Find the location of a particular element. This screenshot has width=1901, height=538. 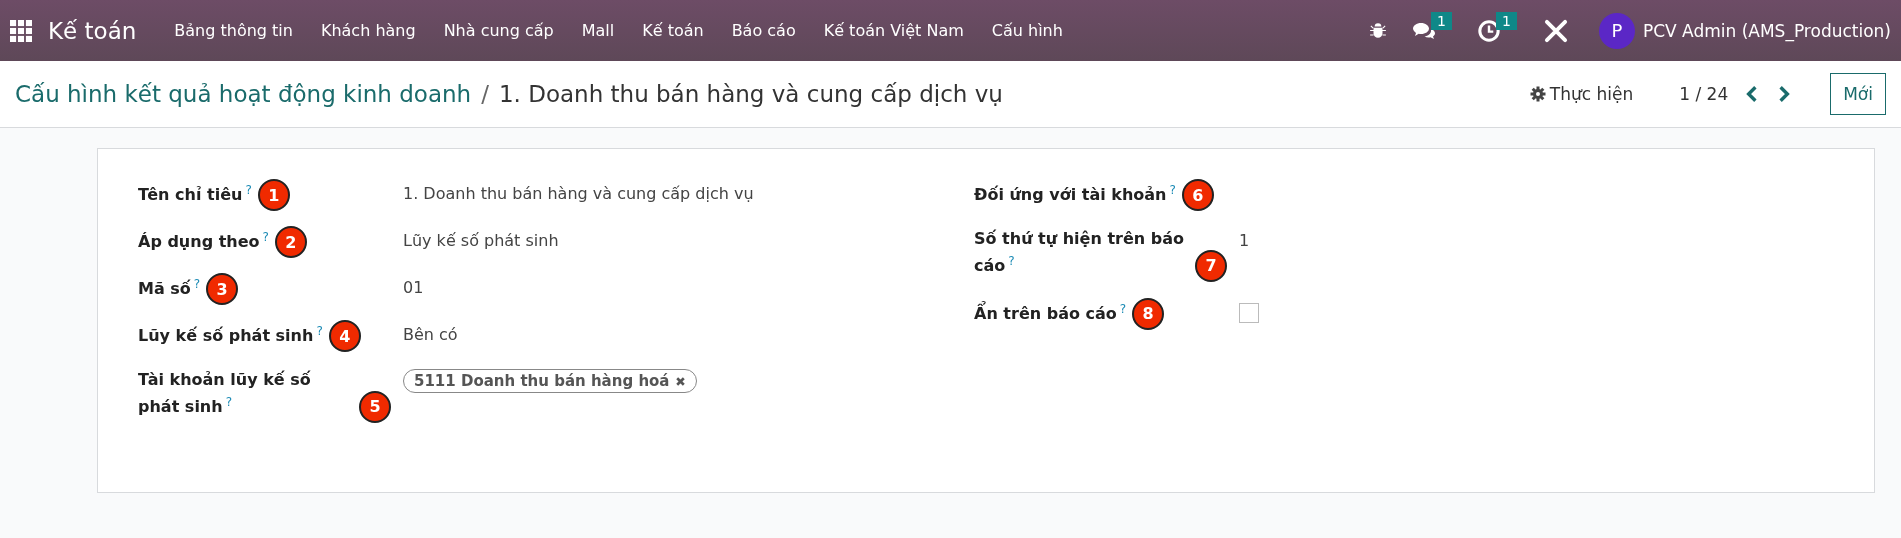

field-value: 1. Doanh thu bán hàng và cung cấp dịch vụ is located at coordinates (578, 193).